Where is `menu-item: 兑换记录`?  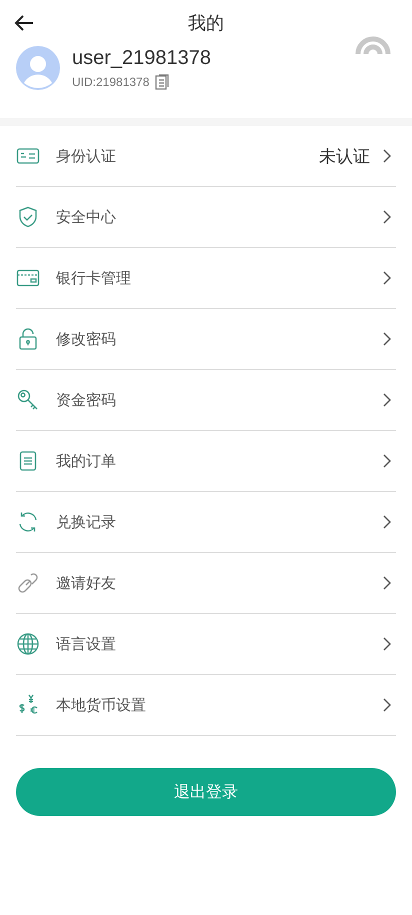 menu-item: 兑换记录 is located at coordinates (206, 522).